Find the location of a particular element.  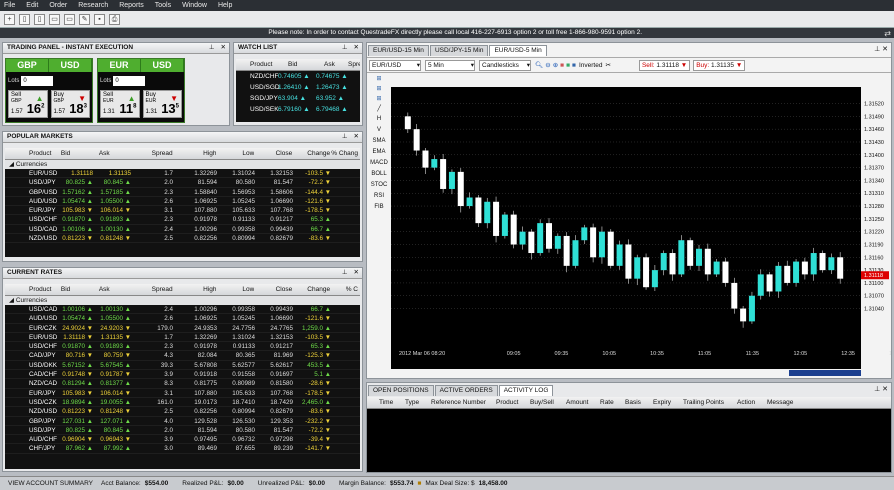

tool-fib: FIB is located at coordinates (379, 209).